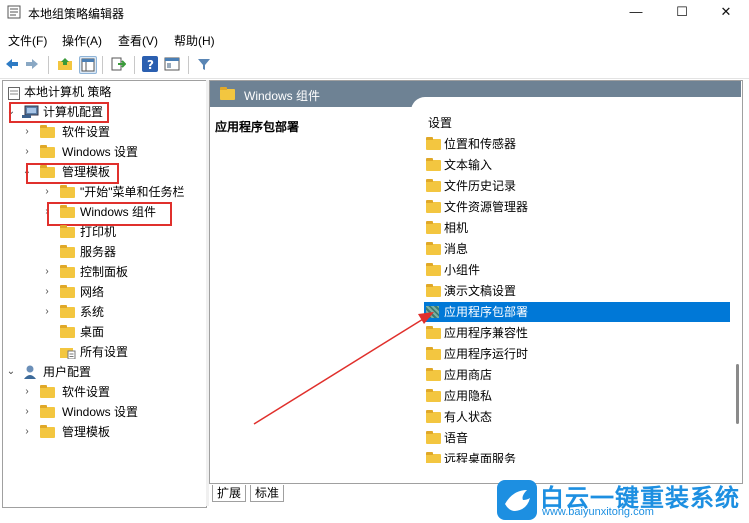 The height and width of the screenshot is (523, 749). I want to click on toolbar: ?, so click(374, 65).